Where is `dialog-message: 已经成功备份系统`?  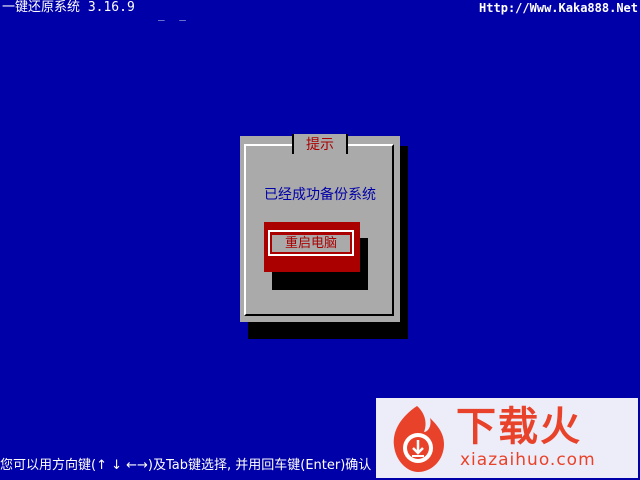 dialog-message: 已经成功备份系统 is located at coordinates (320, 195).